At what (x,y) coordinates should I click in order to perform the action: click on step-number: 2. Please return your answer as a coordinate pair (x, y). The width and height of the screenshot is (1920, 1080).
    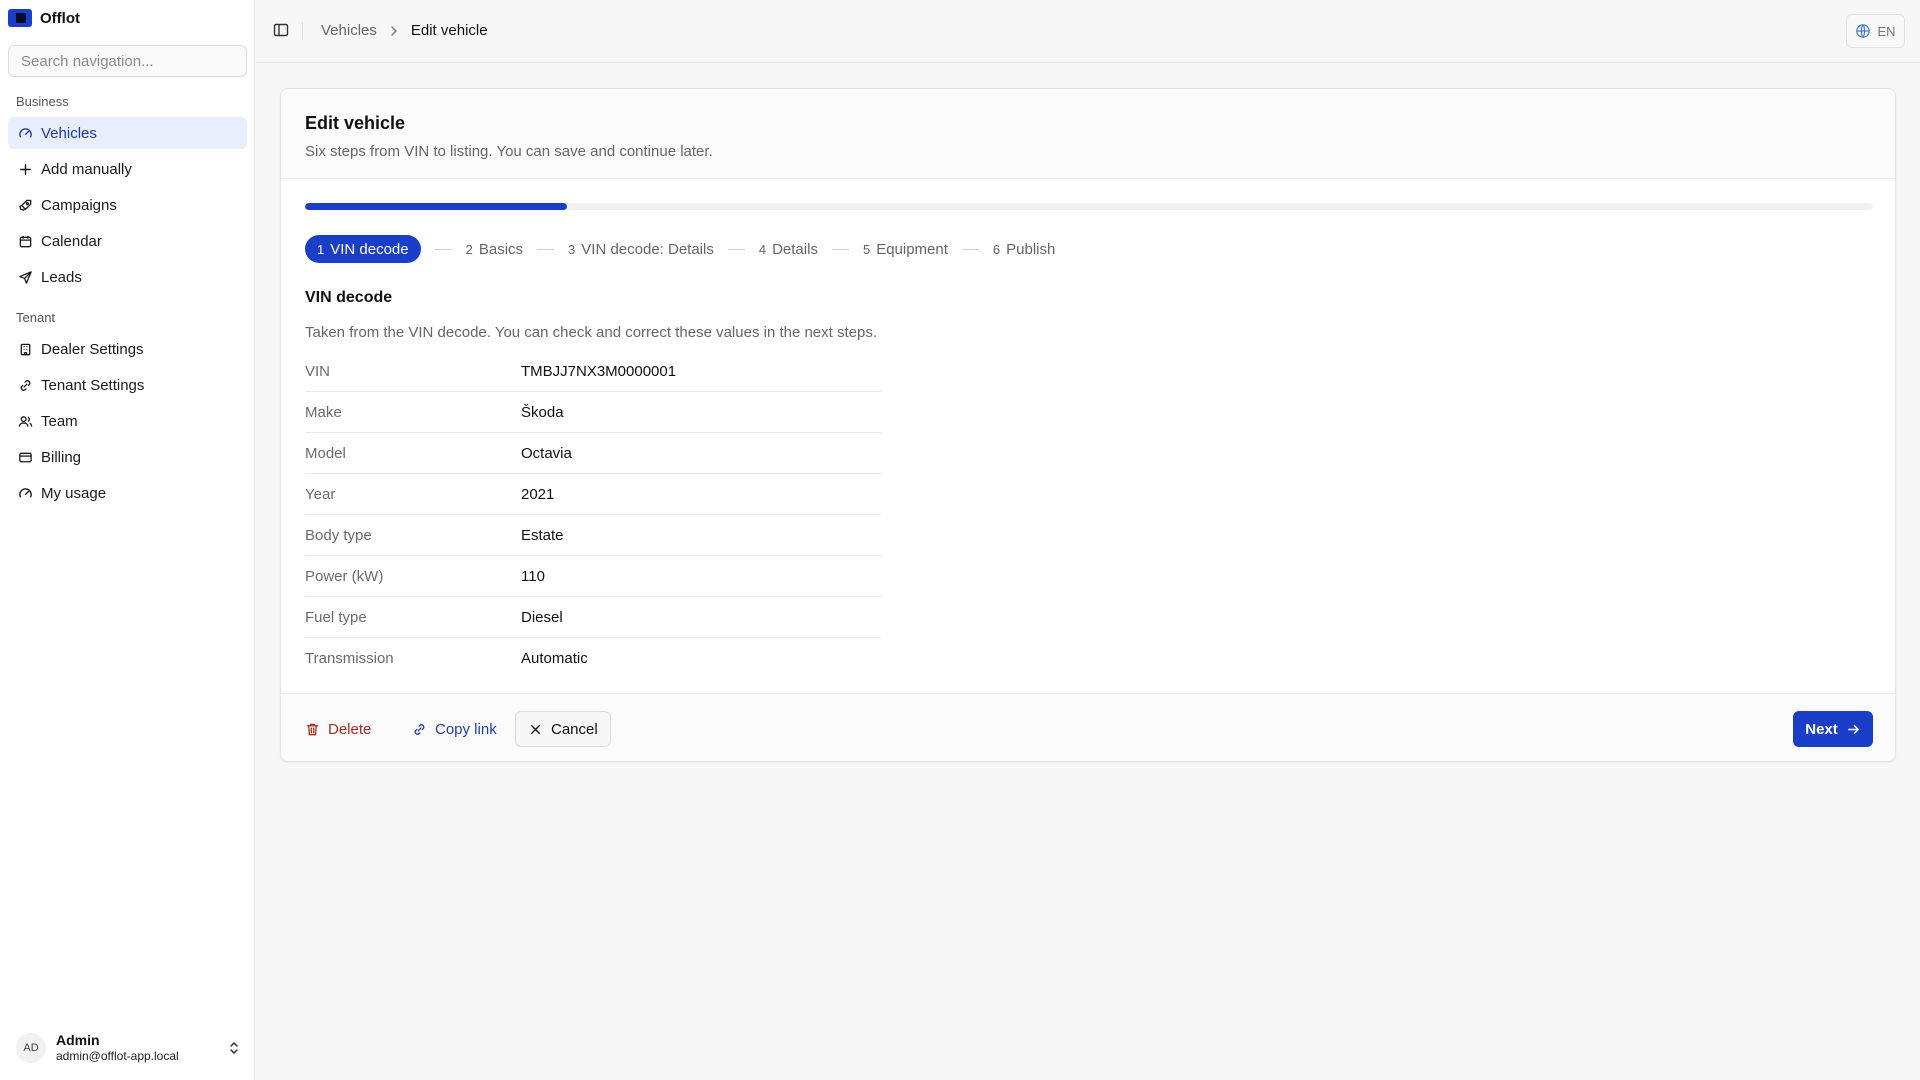
    Looking at the image, I should click on (469, 249).